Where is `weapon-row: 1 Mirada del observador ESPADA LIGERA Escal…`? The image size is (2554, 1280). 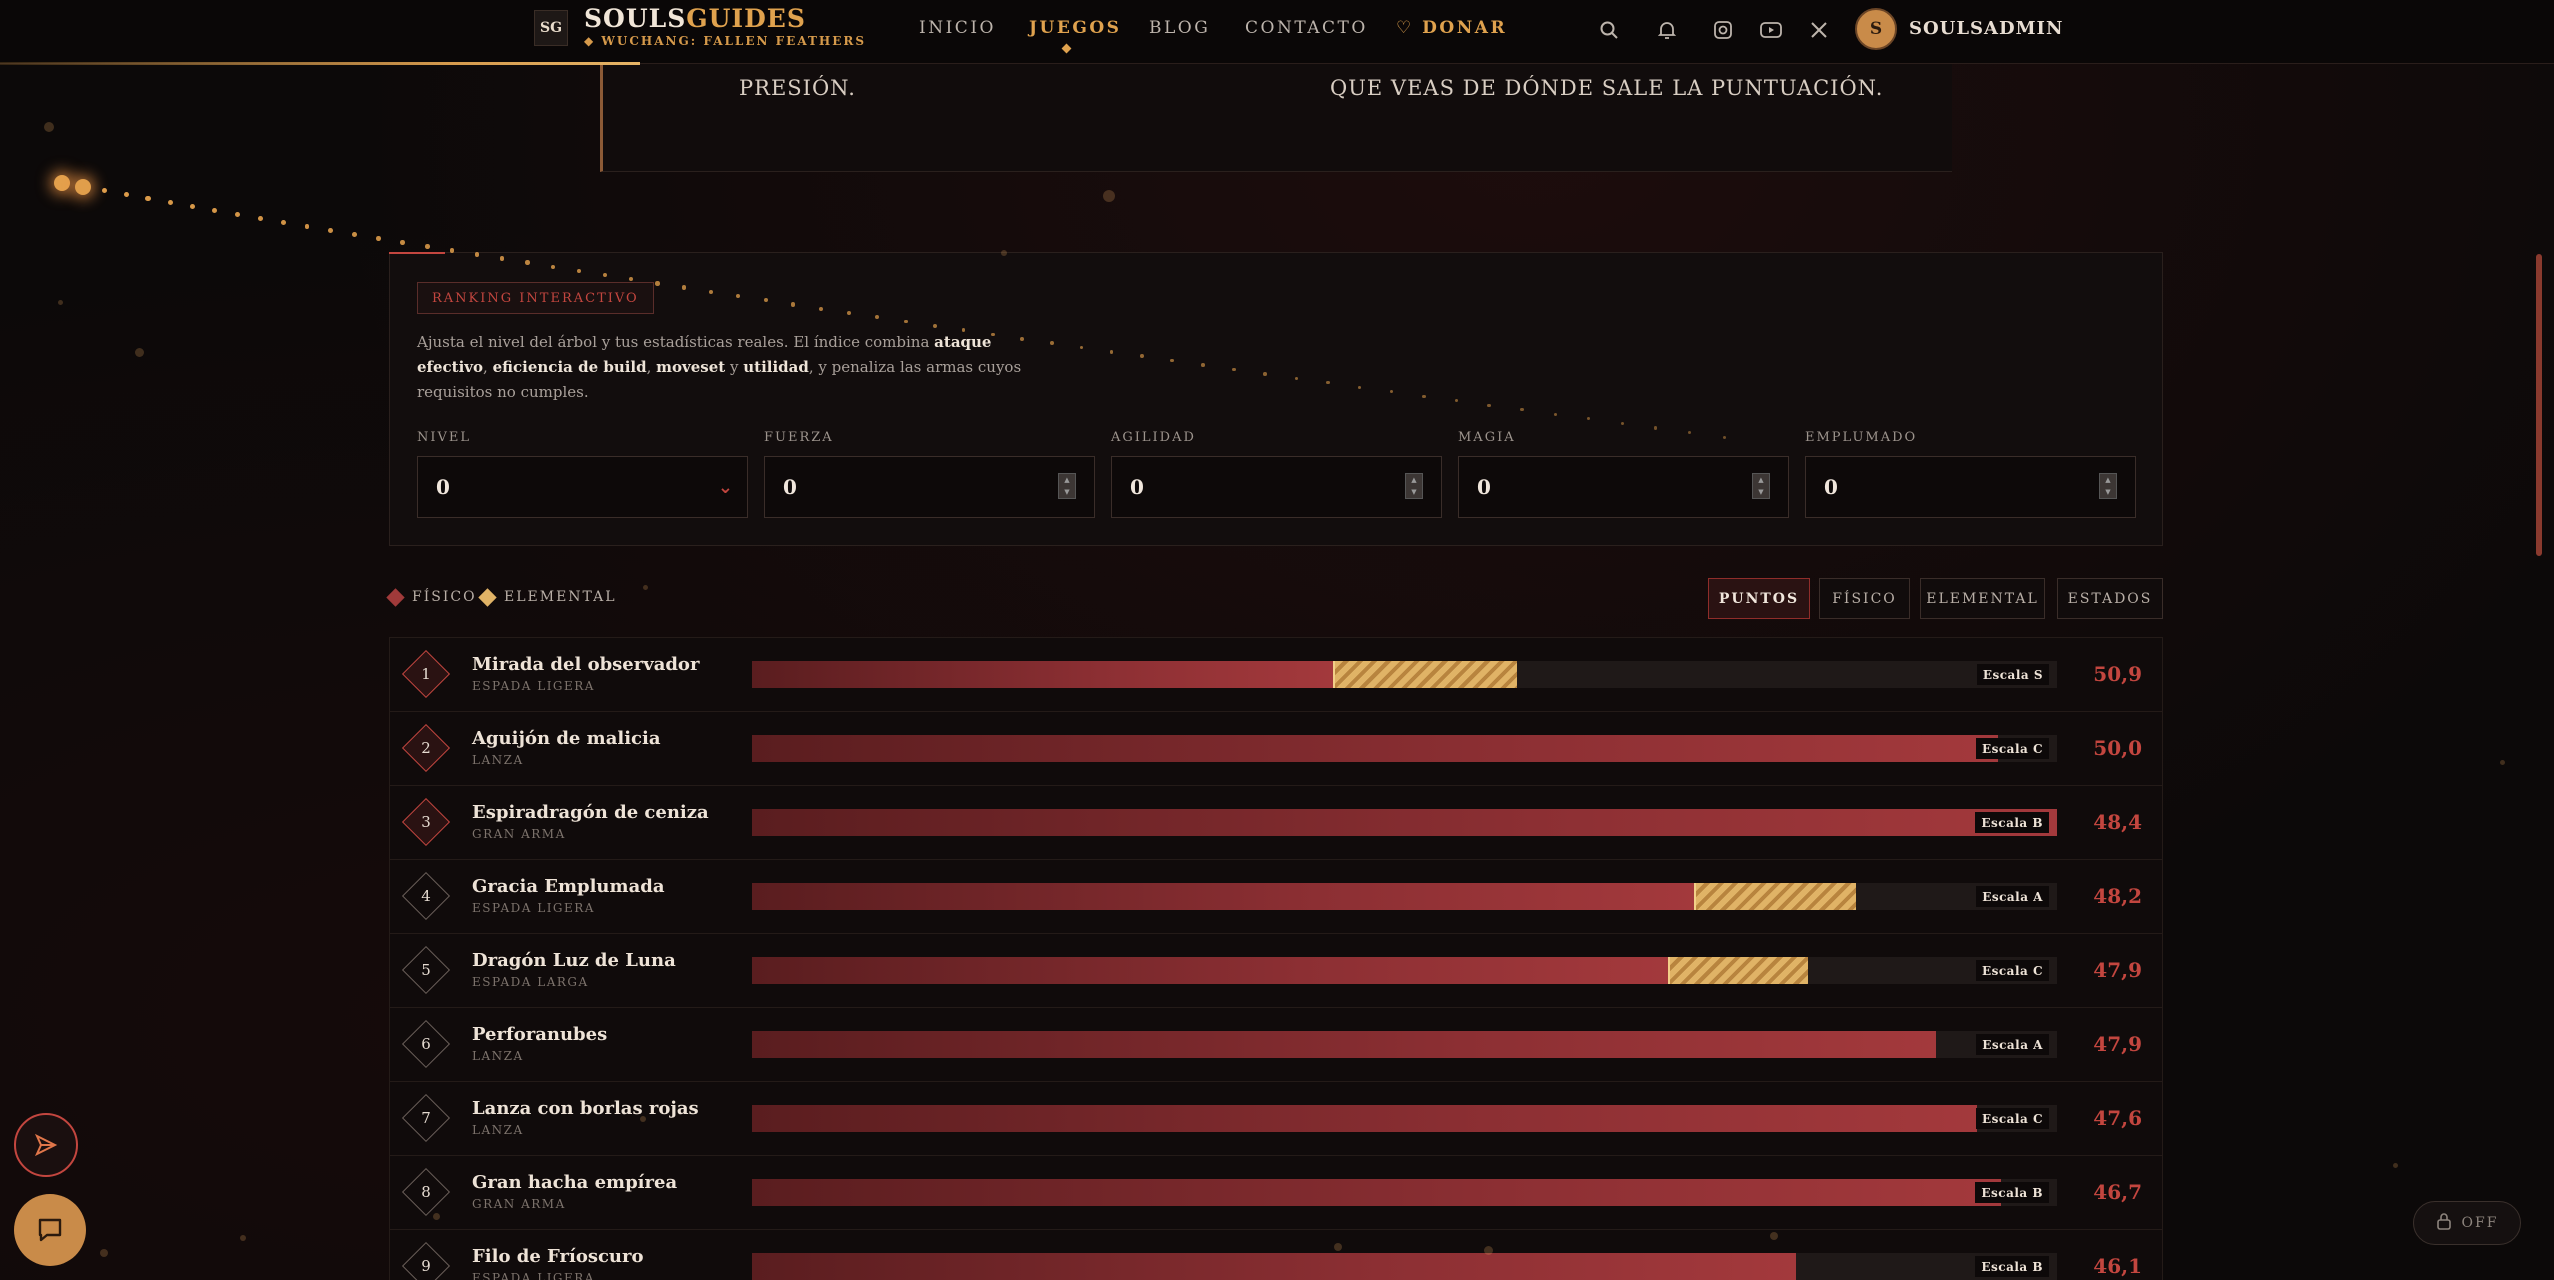 weapon-row: 1 Mirada del observador ESPADA LIGERA Escal… is located at coordinates (1276, 675).